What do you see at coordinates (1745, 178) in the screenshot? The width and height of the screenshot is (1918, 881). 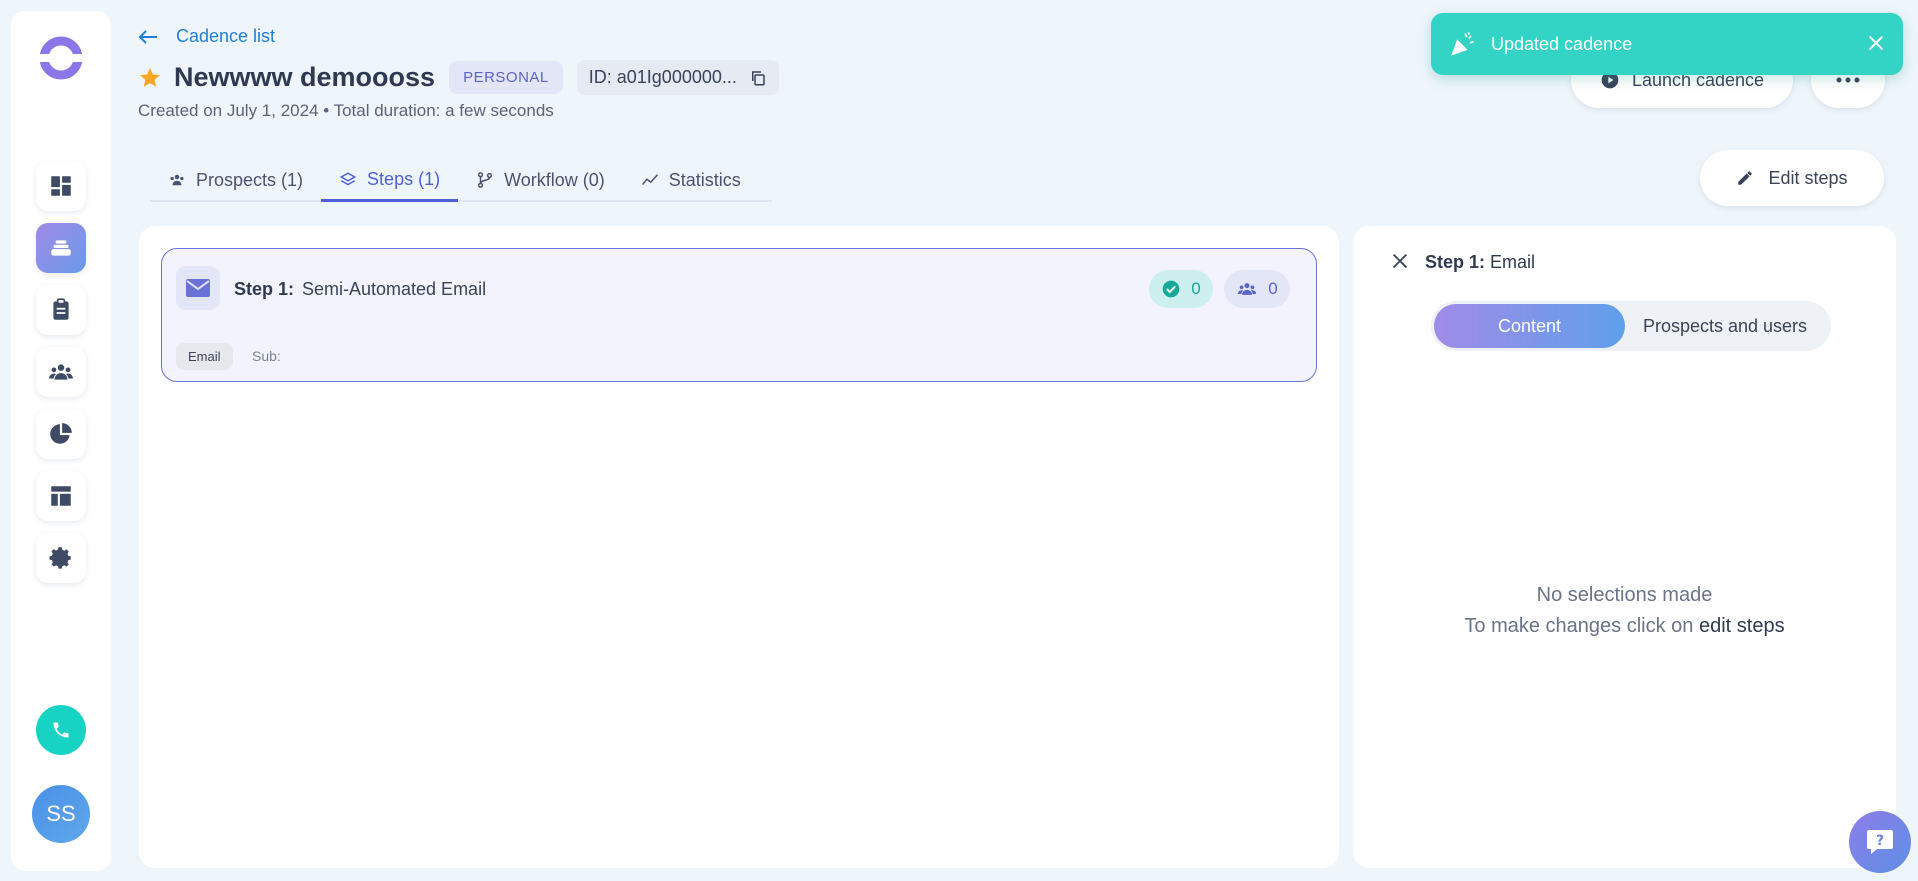 I see `pencil-icon` at bounding box center [1745, 178].